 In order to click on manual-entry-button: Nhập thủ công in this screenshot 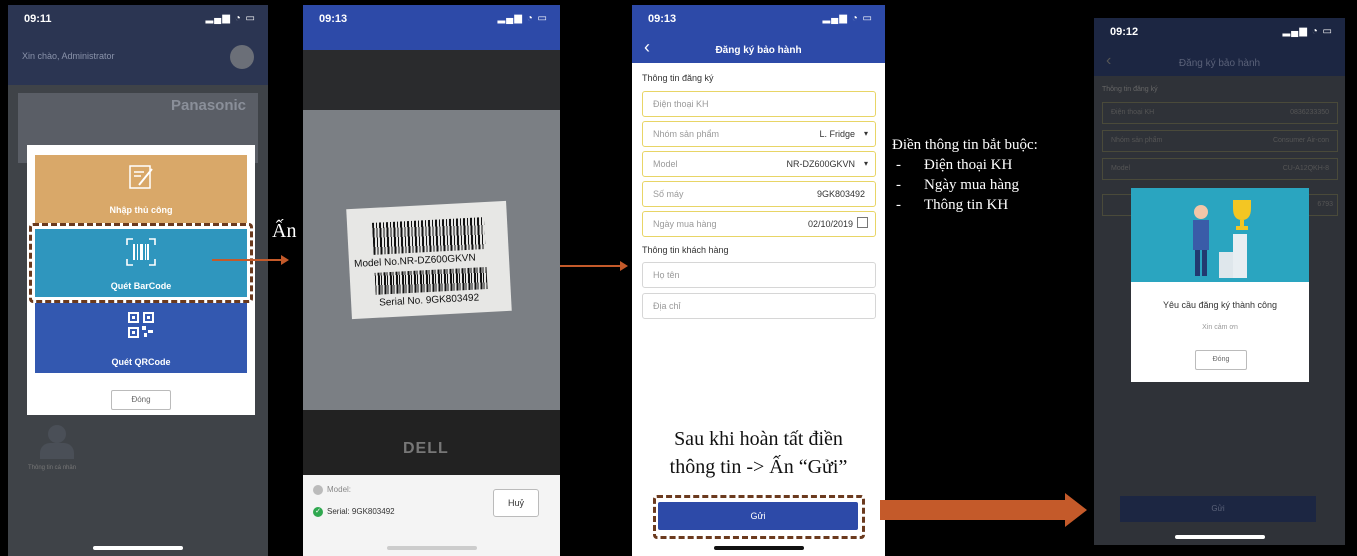, I will do `click(141, 189)`.